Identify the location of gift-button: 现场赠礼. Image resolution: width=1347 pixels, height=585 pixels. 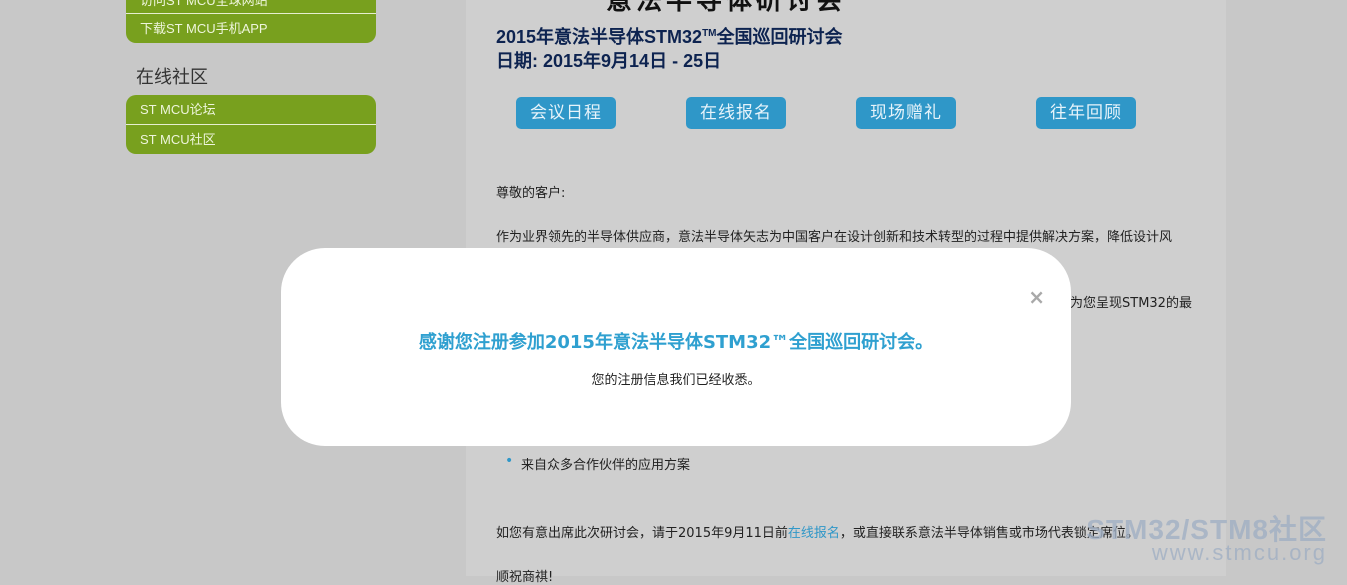
(906, 113).